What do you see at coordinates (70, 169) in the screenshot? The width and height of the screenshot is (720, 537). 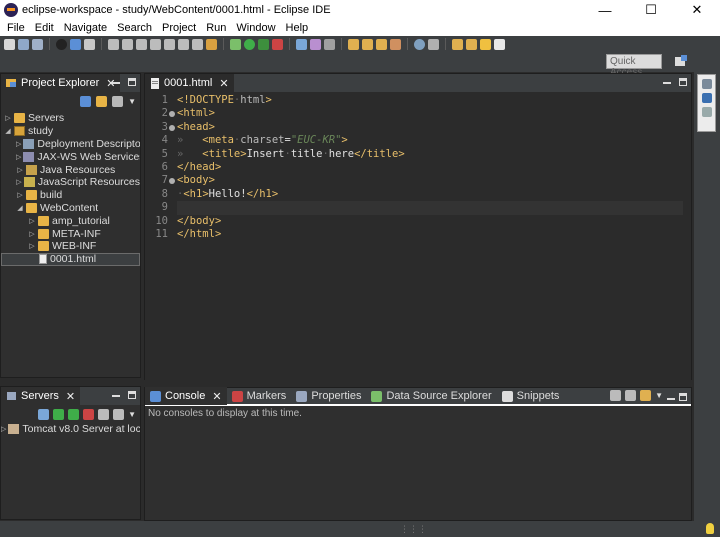 I see `tree-item: ▷ Java Resources` at bounding box center [70, 169].